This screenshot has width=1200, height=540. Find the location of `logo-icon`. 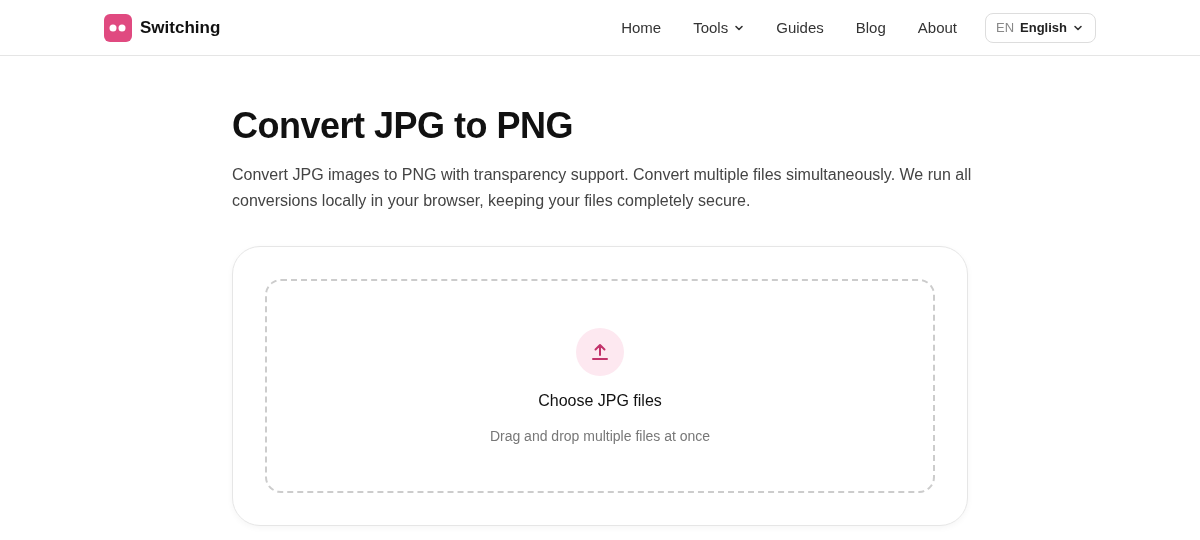

logo-icon is located at coordinates (118, 27).